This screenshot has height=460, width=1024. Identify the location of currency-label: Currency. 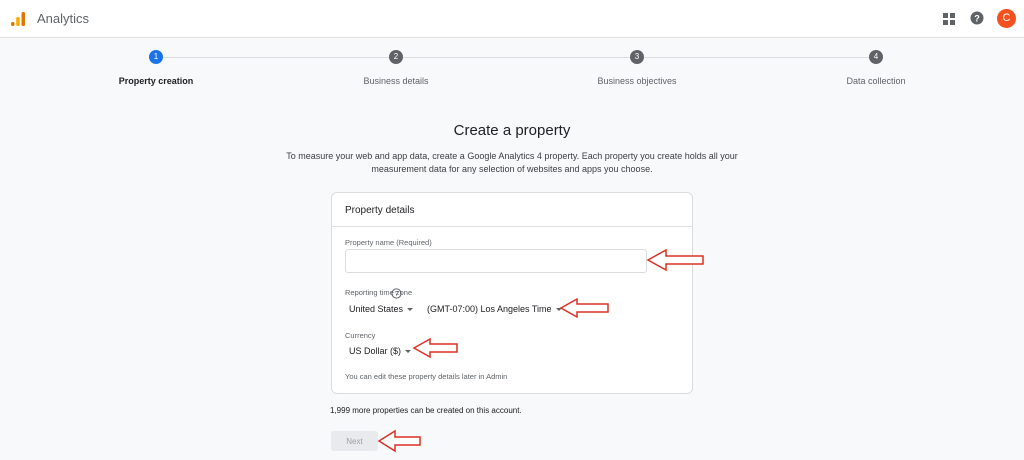
(360, 335).